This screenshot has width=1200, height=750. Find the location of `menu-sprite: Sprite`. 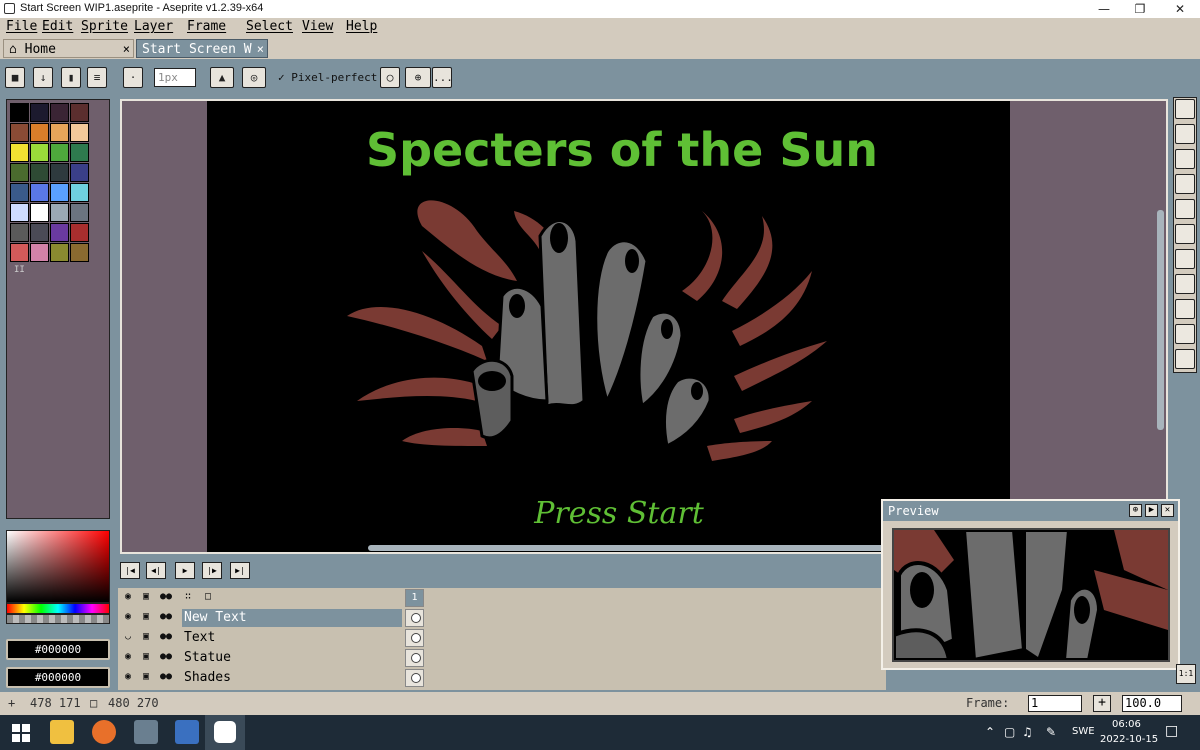

menu-sprite: Sprite is located at coordinates (104, 26).